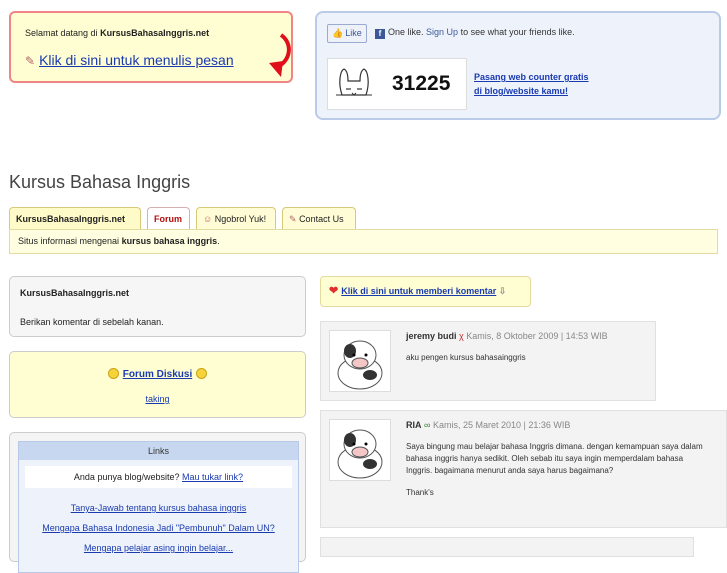 This screenshot has height=573, width=727. I want to click on comment-cta: ❤ Klik di sini untuk memberi komentar ⇩, so click(425, 291).